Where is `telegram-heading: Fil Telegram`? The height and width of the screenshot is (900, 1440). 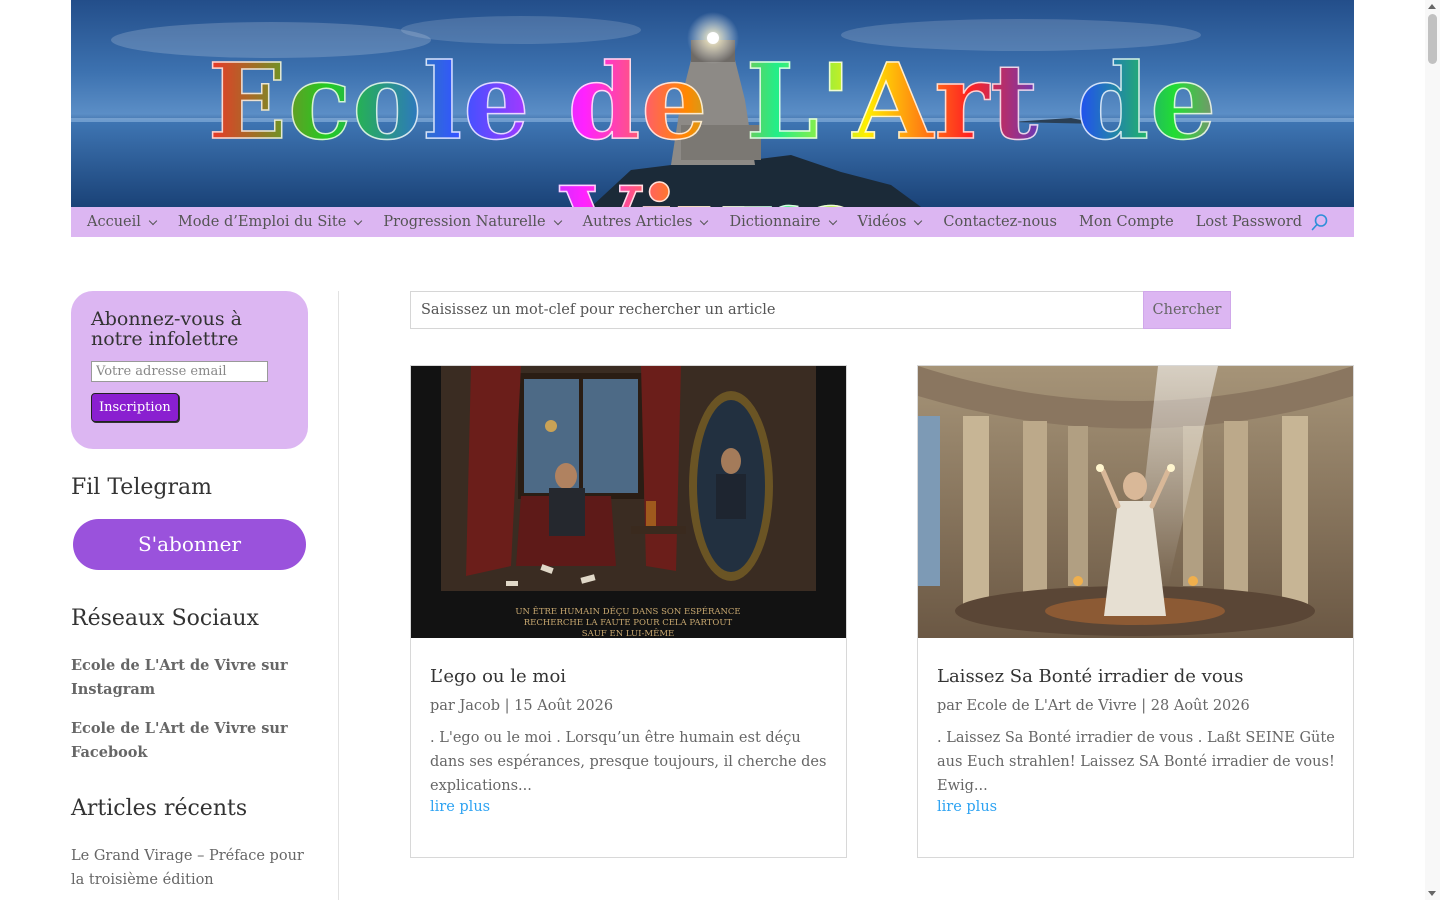 telegram-heading: Fil Telegram is located at coordinates (141, 487).